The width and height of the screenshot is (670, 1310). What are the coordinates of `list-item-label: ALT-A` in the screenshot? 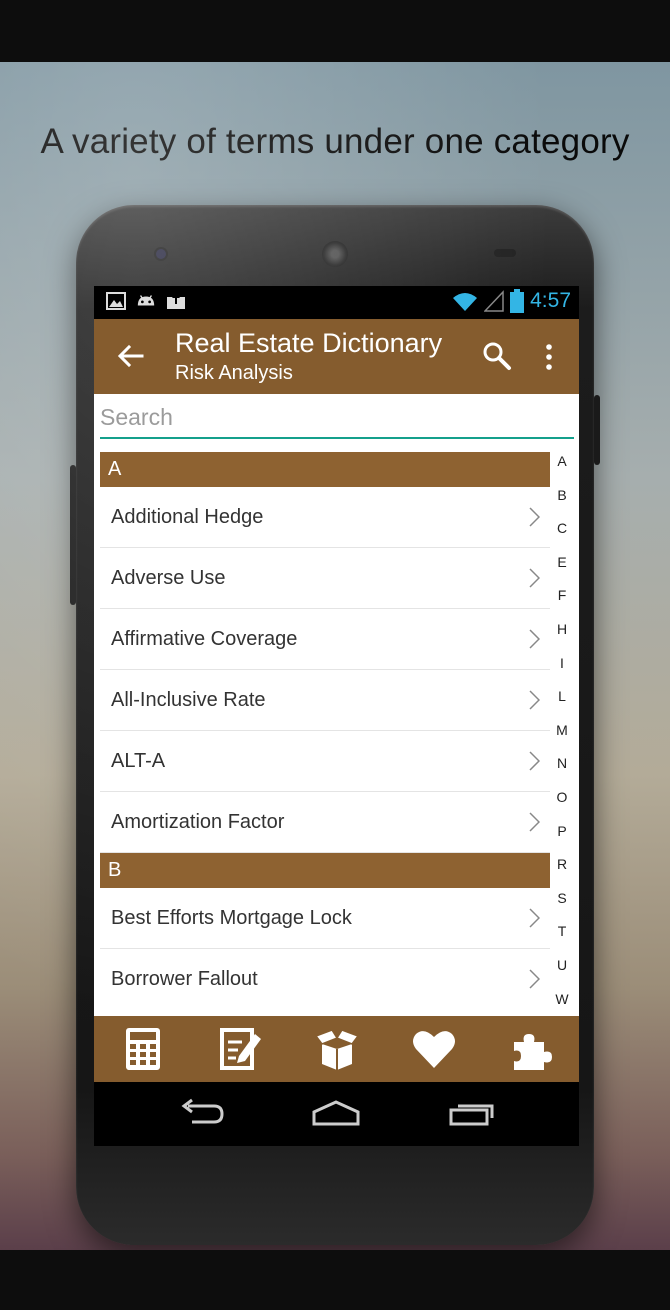 It's located at (138, 761).